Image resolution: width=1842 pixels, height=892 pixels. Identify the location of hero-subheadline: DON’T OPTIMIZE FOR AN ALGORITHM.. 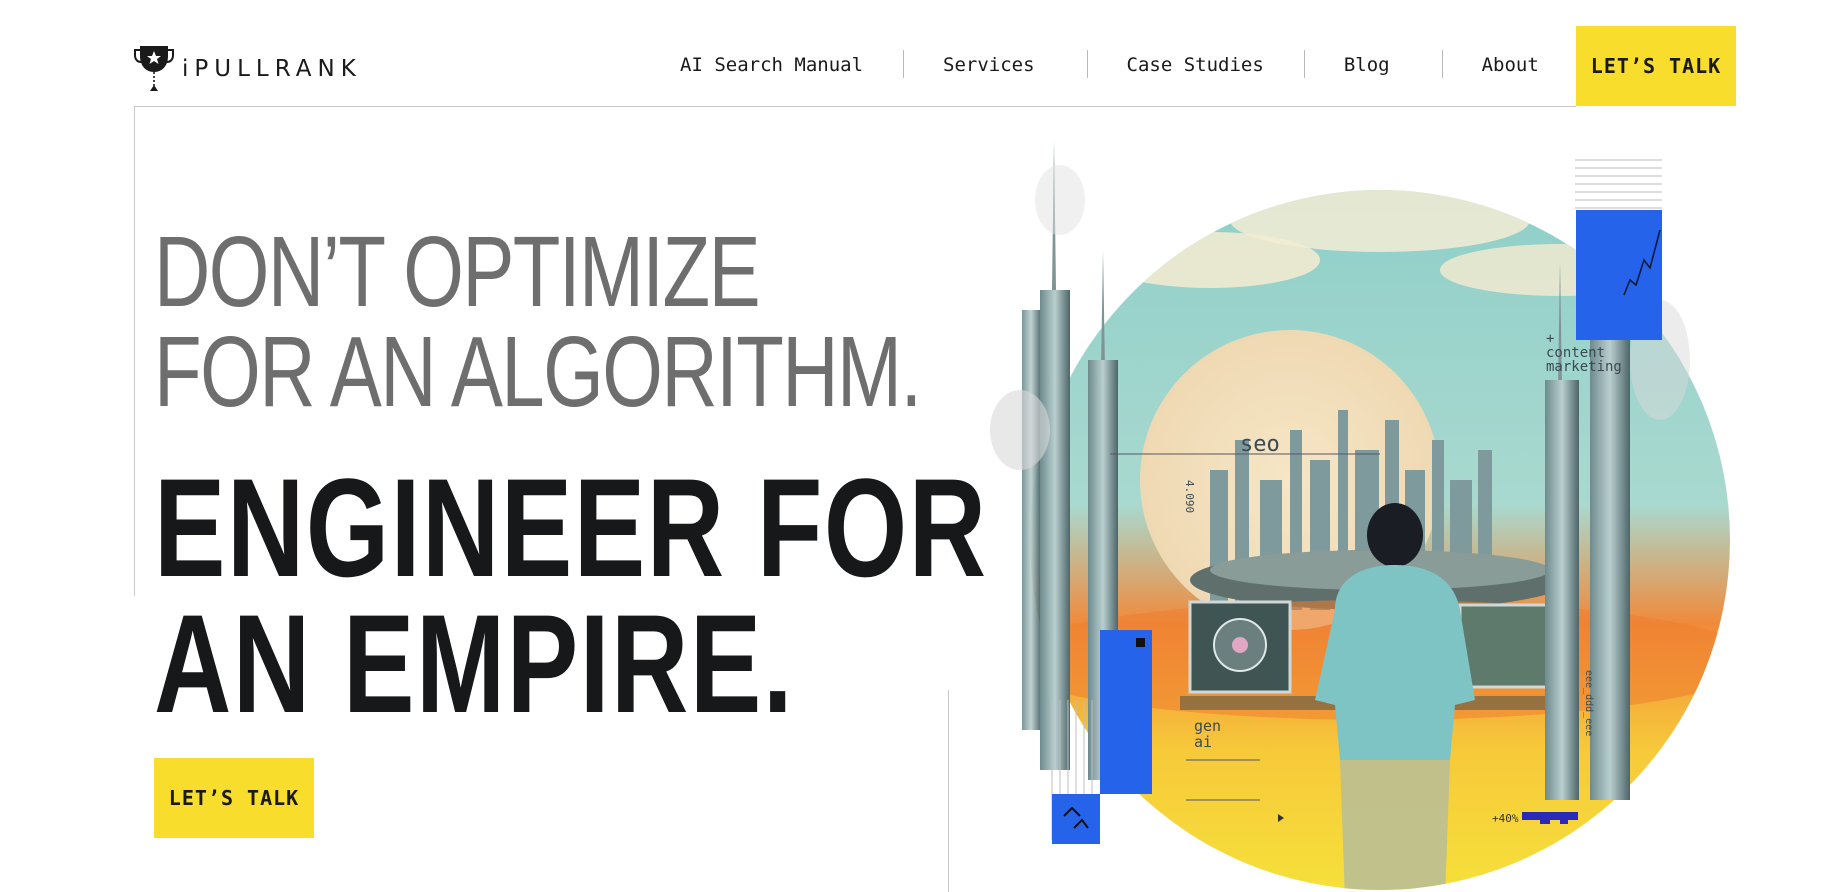
(538, 322).